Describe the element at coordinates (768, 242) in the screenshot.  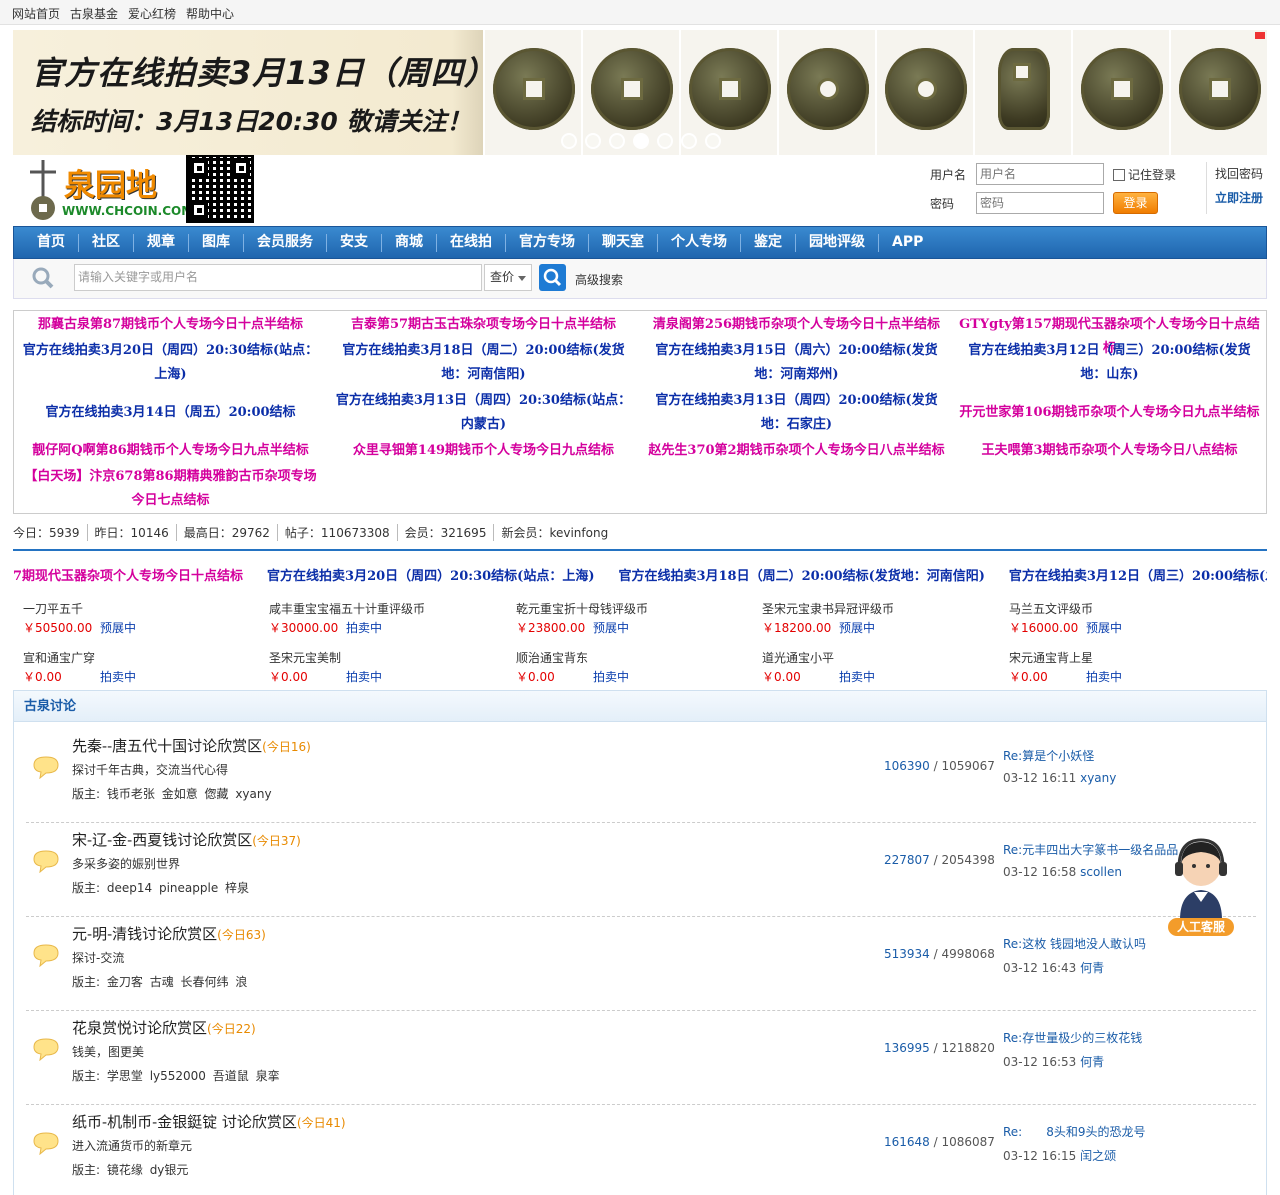
I see `nav-appraisal: 鉴定` at that location.